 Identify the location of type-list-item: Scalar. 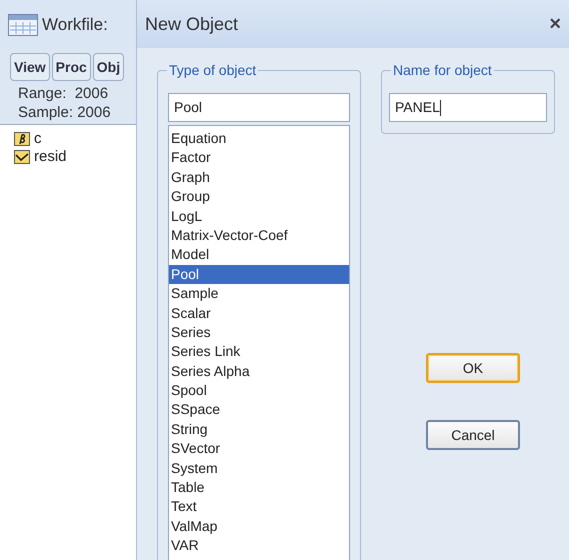
(259, 313).